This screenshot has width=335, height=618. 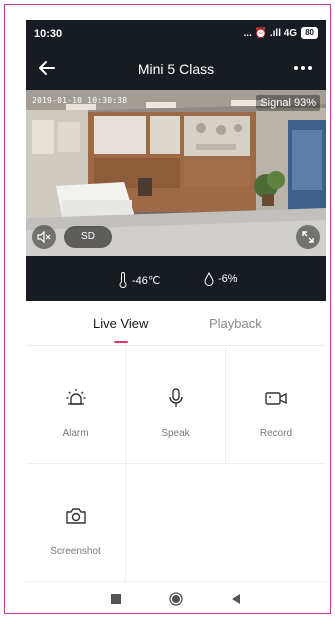 What do you see at coordinates (235, 323) in the screenshot?
I see `tab-playback: Playback` at bounding box center [235, 323].